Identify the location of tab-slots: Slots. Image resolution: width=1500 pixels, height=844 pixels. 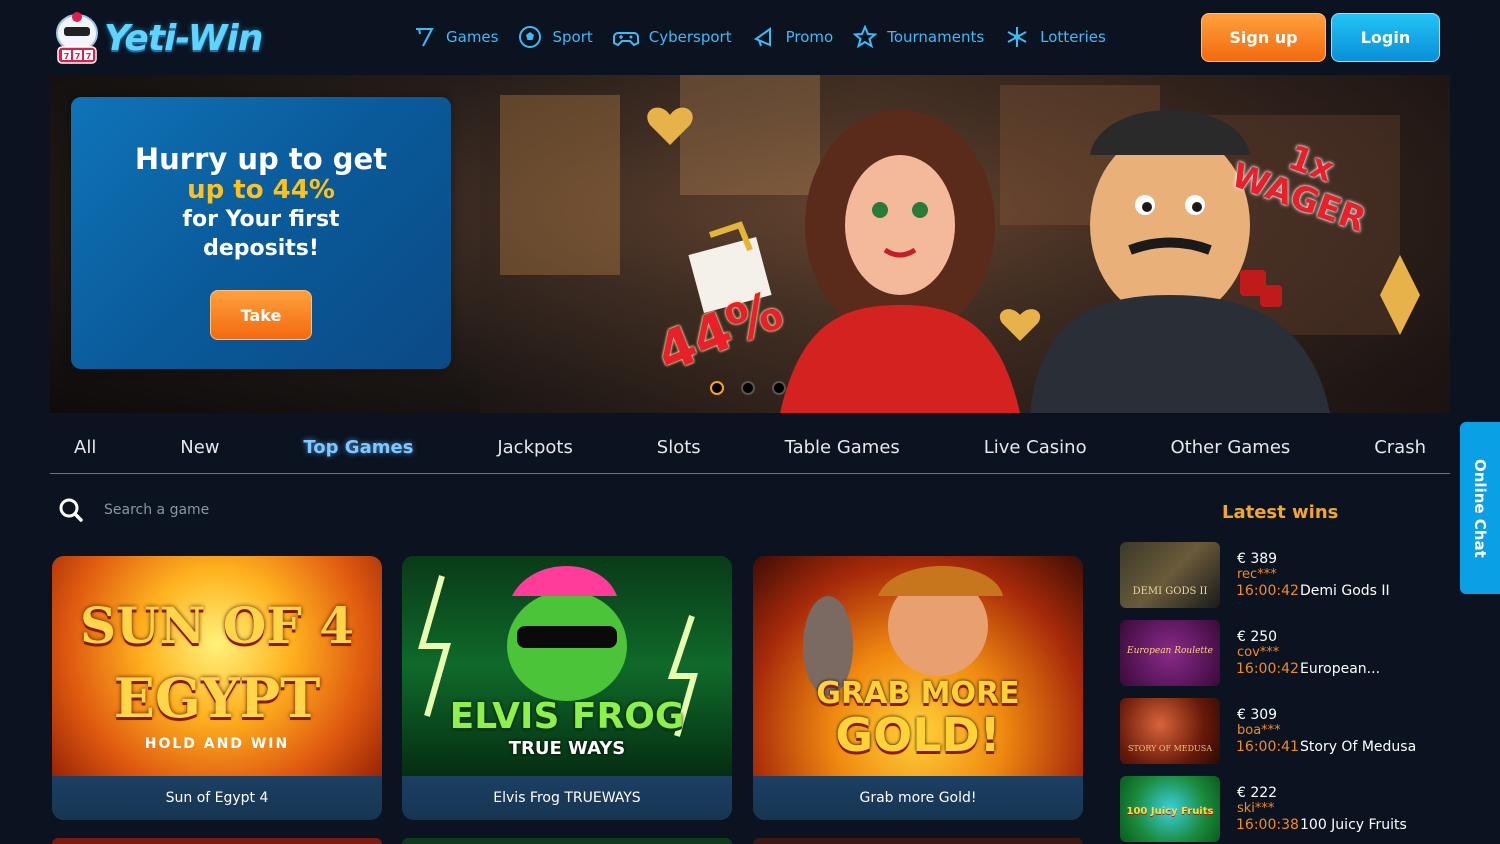
(679, 447).